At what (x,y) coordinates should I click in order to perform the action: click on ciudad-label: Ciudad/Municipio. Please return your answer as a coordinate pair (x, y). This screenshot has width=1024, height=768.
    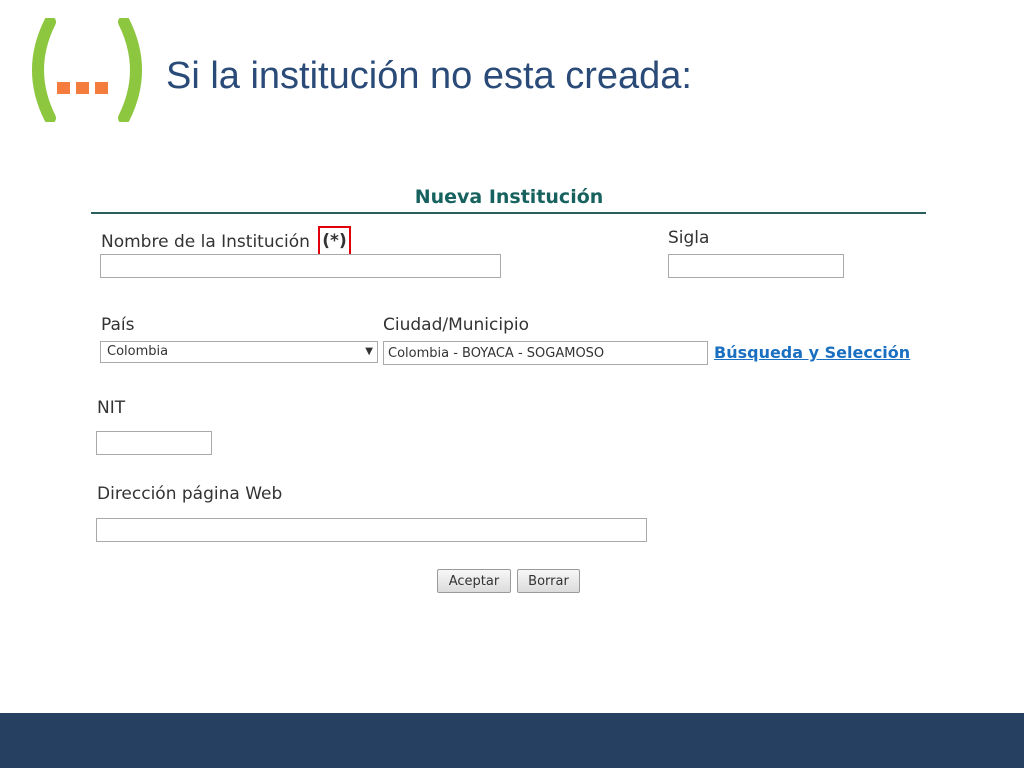
    Looking at the image, I should click on (456, 325).